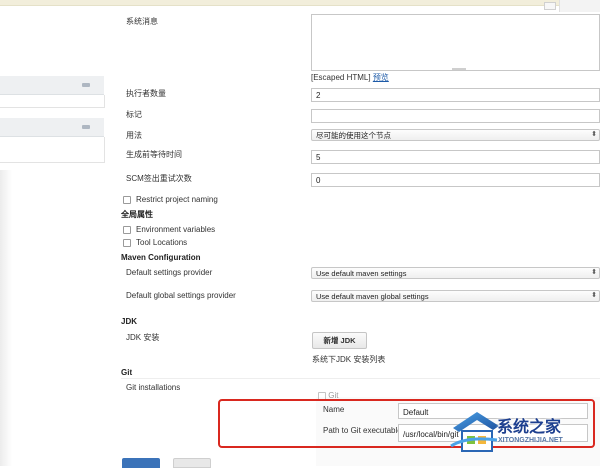 Image resolution: width=600 pixels, height=468 pixels. I want to click on watermark-text: 系统之家, so click(529, 426).